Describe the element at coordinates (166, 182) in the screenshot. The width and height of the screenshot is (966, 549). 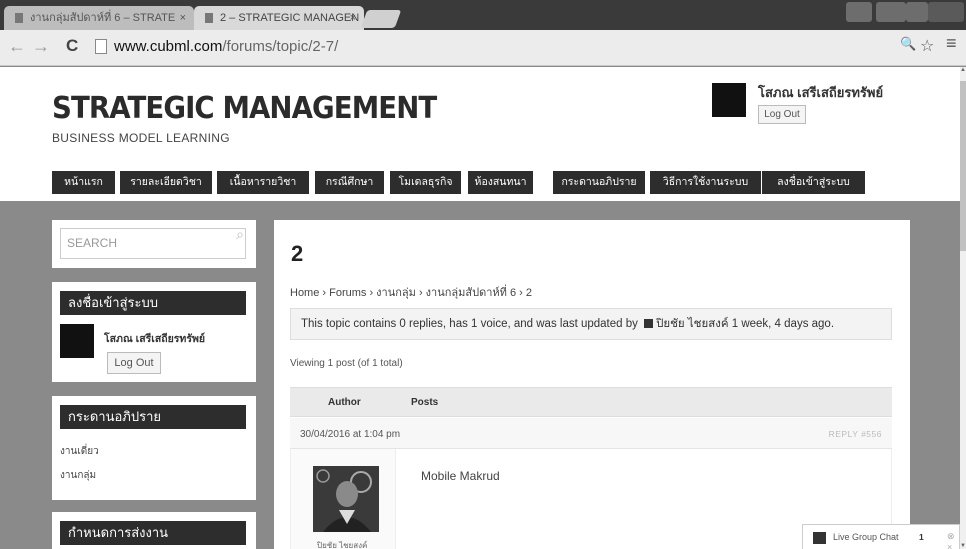
I see `nav-item-course-details: รายละเอียดวิชา` at that location.